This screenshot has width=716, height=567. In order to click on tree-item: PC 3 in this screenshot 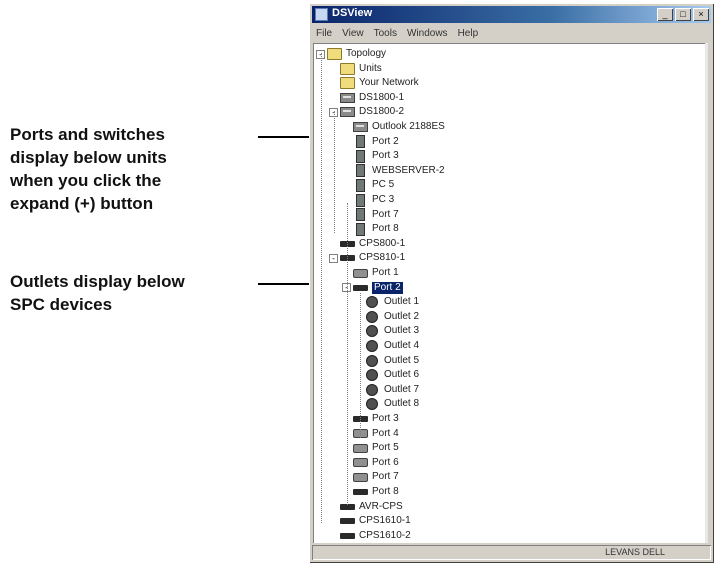, I will do `click(373, 200)`.